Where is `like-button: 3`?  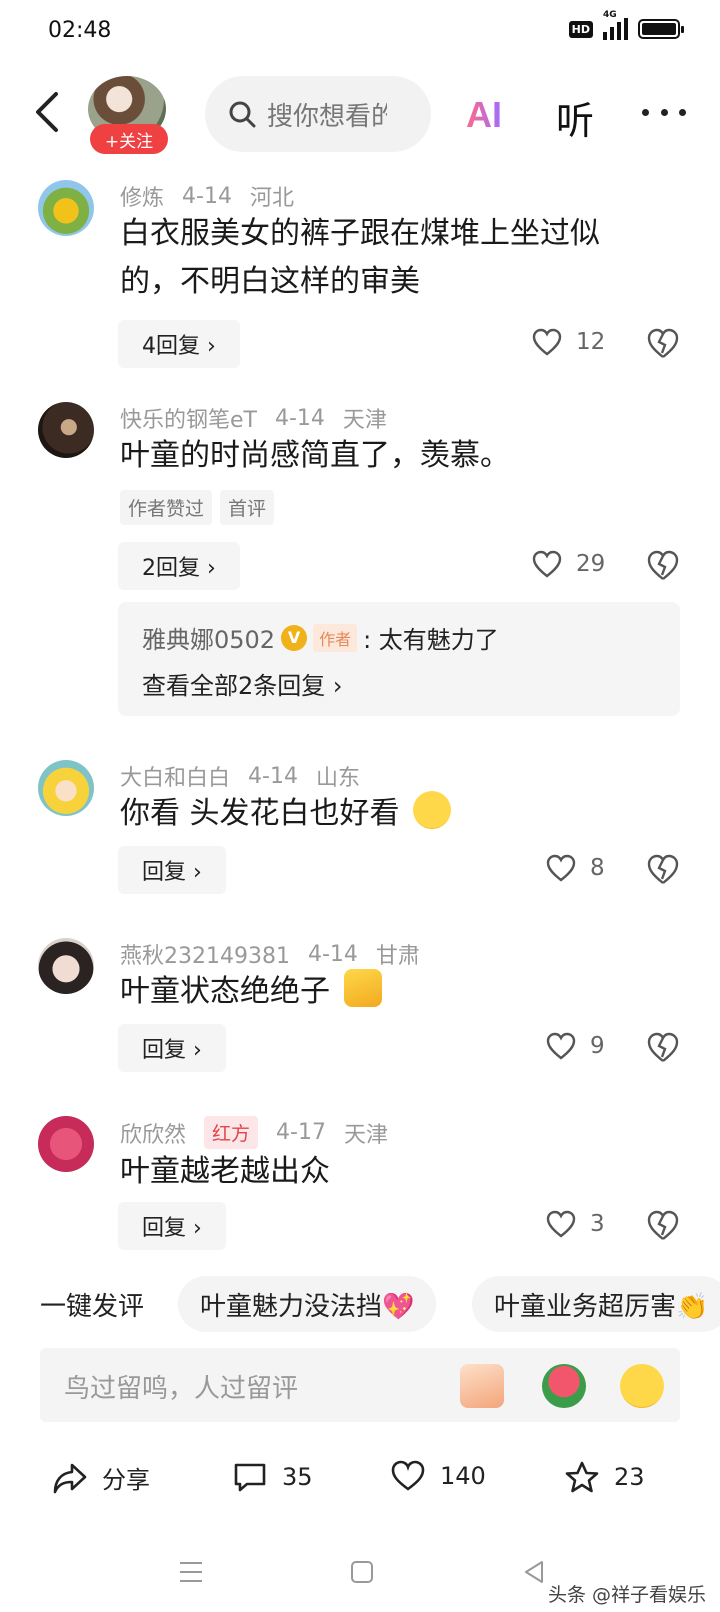
like-button: 3 is located at coordinates (575, 1224).